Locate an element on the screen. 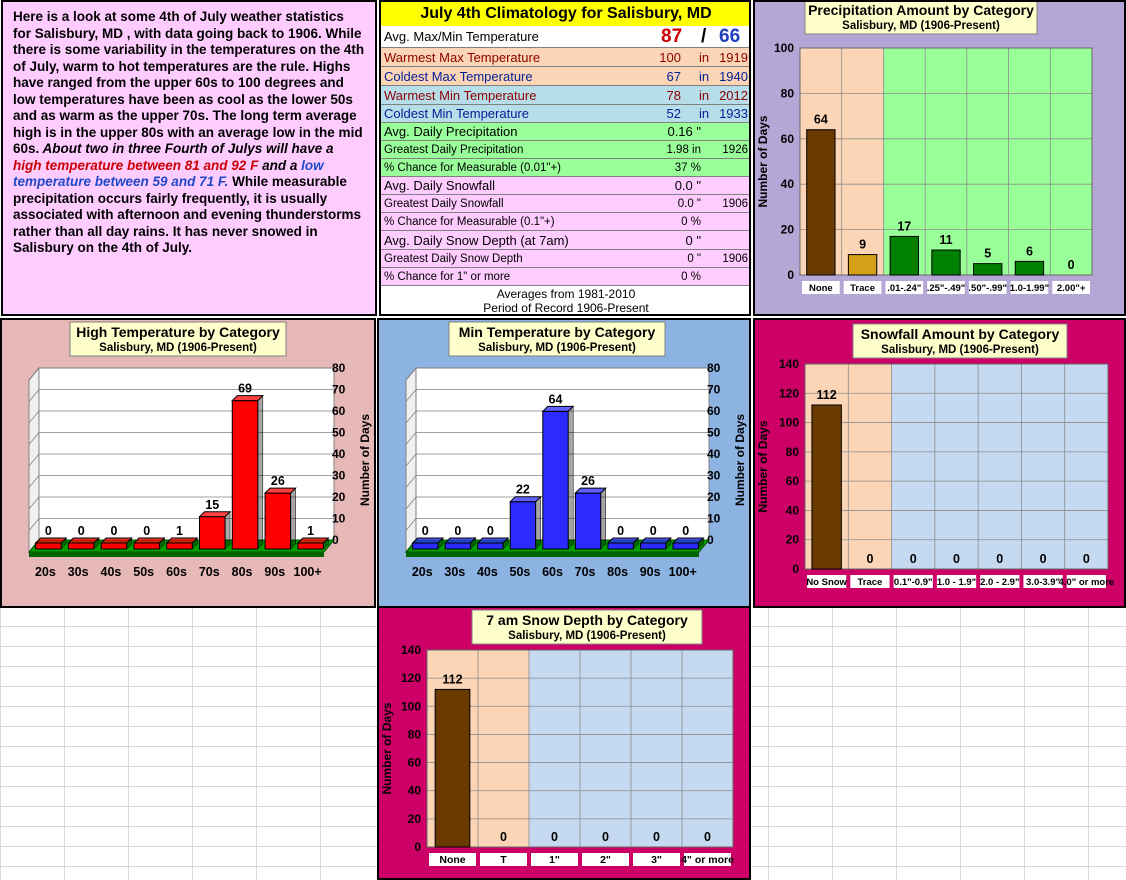  category-label: 30s is located at coordinates (78, 572).